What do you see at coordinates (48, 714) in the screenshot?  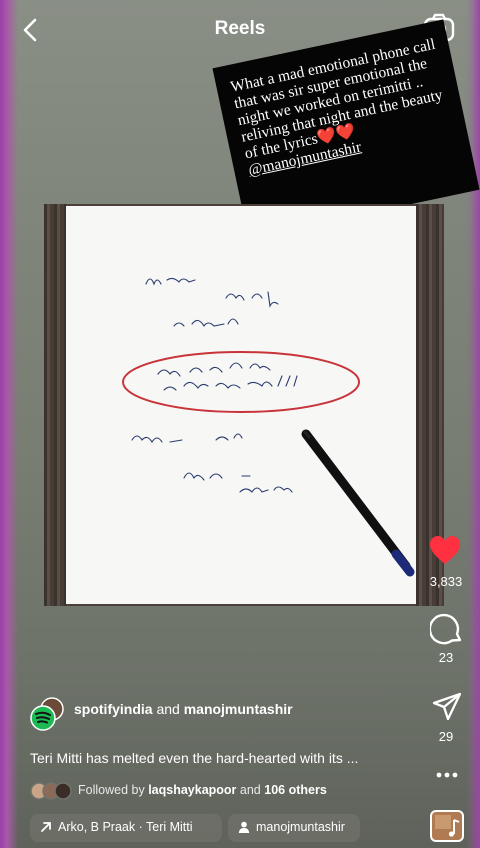 I see `author-avatar` at bounding box center [48, 714].